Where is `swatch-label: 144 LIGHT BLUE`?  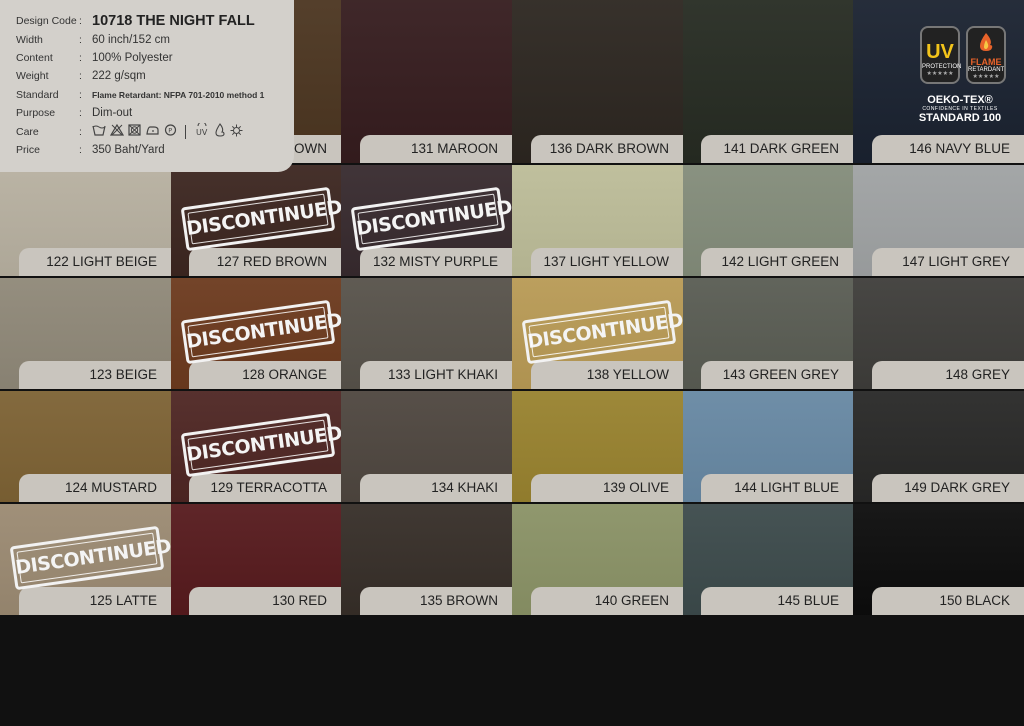 swatch-label: 144 LIGHT BLUE is located at coordinates (777, 488).